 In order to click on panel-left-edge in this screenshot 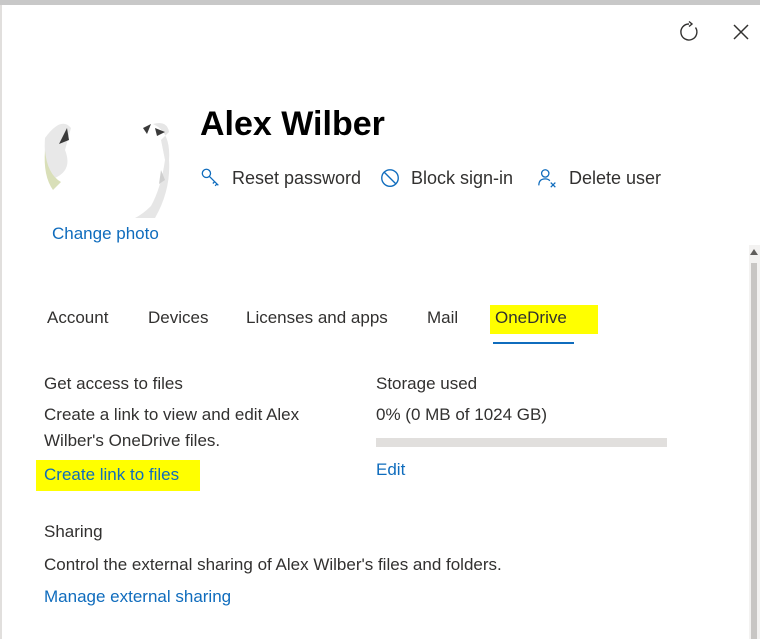, I will do `click(1, 322)`.